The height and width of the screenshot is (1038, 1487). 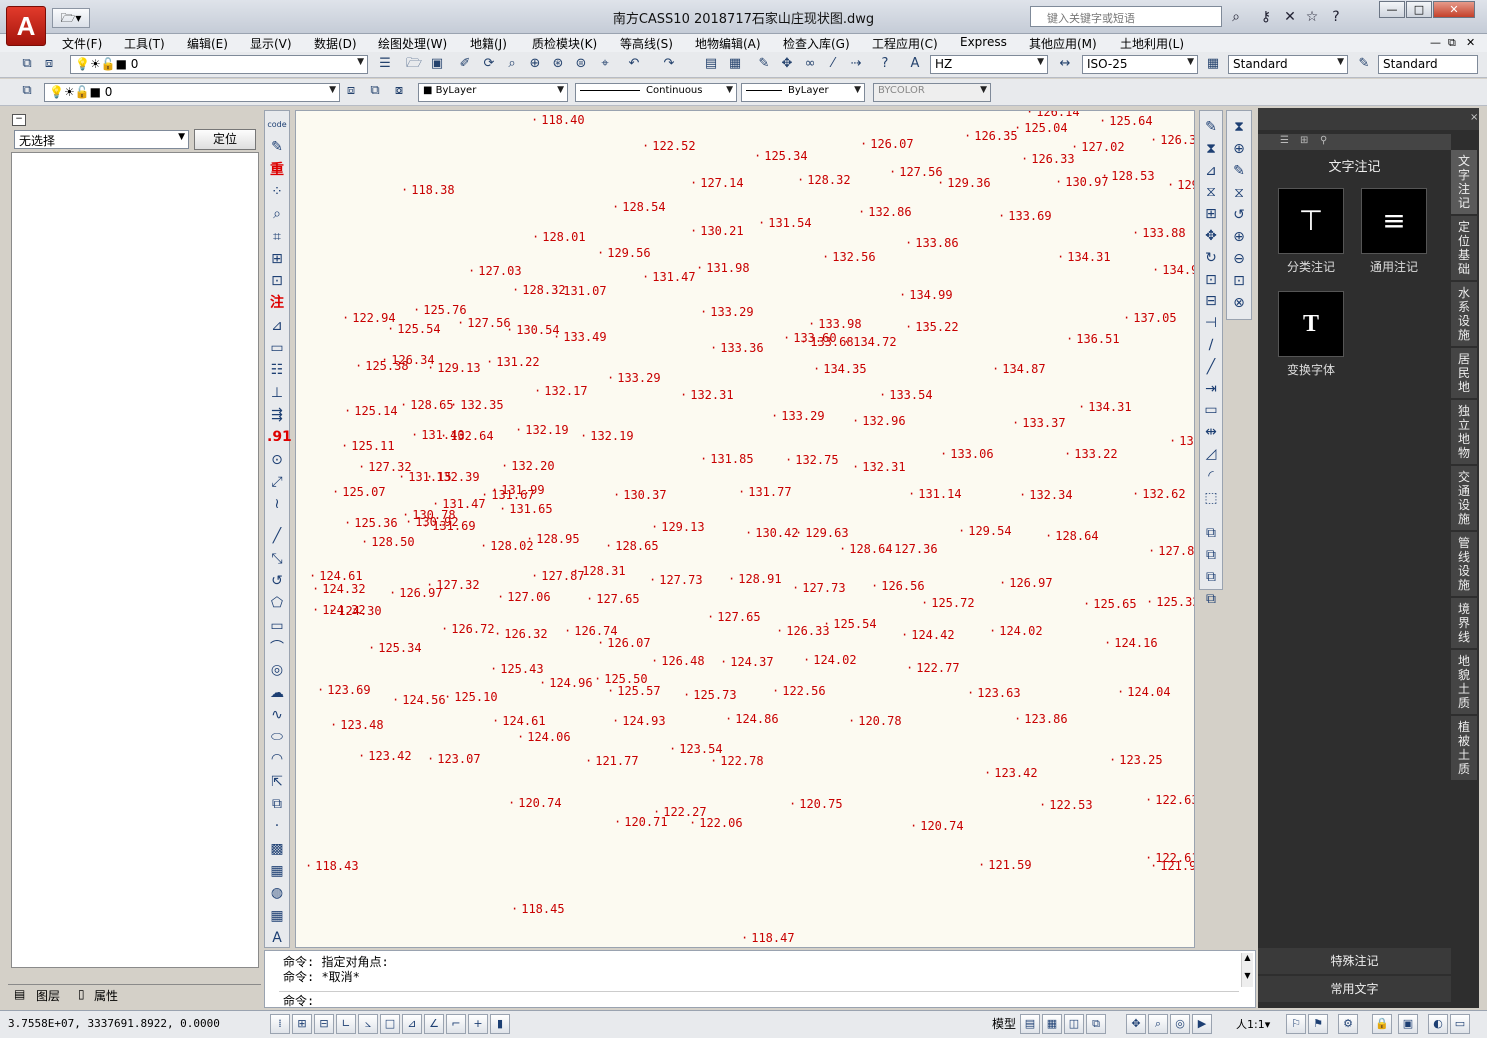 What do you see at coordinates (399, 91) in the screenshot?
I see `layer-states-icon: ⧇` at bounding box center [399, 91].